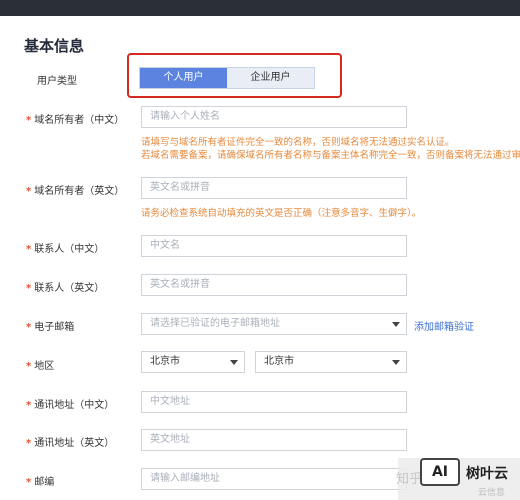  Describe the element at coordinates (44, 482) in the screenshot. I see `postcode-label-text: 邮编` at that location.